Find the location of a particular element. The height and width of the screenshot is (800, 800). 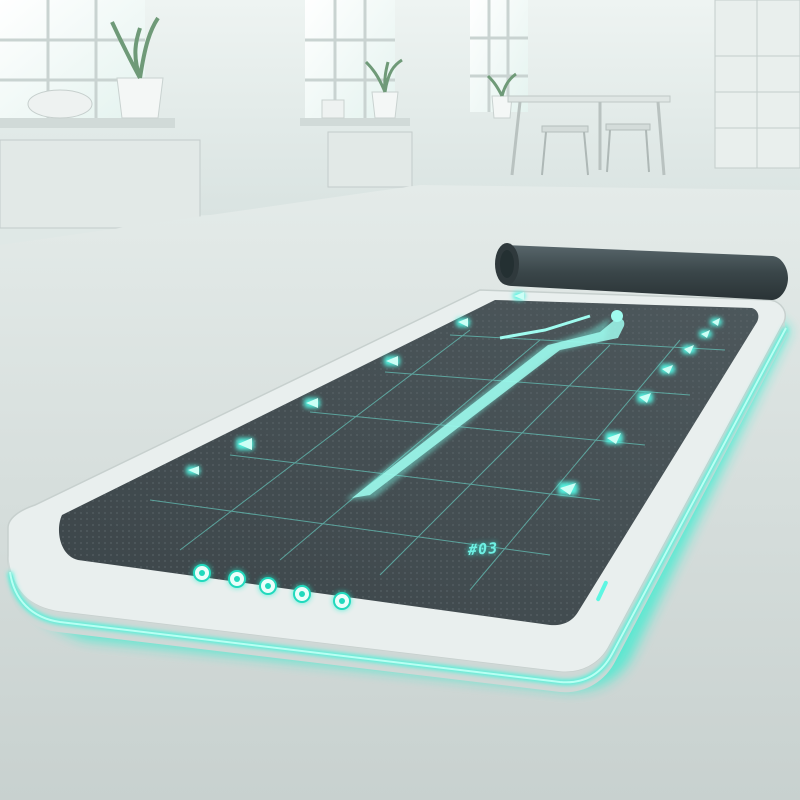

bowl is located at coordinates (60, 104).